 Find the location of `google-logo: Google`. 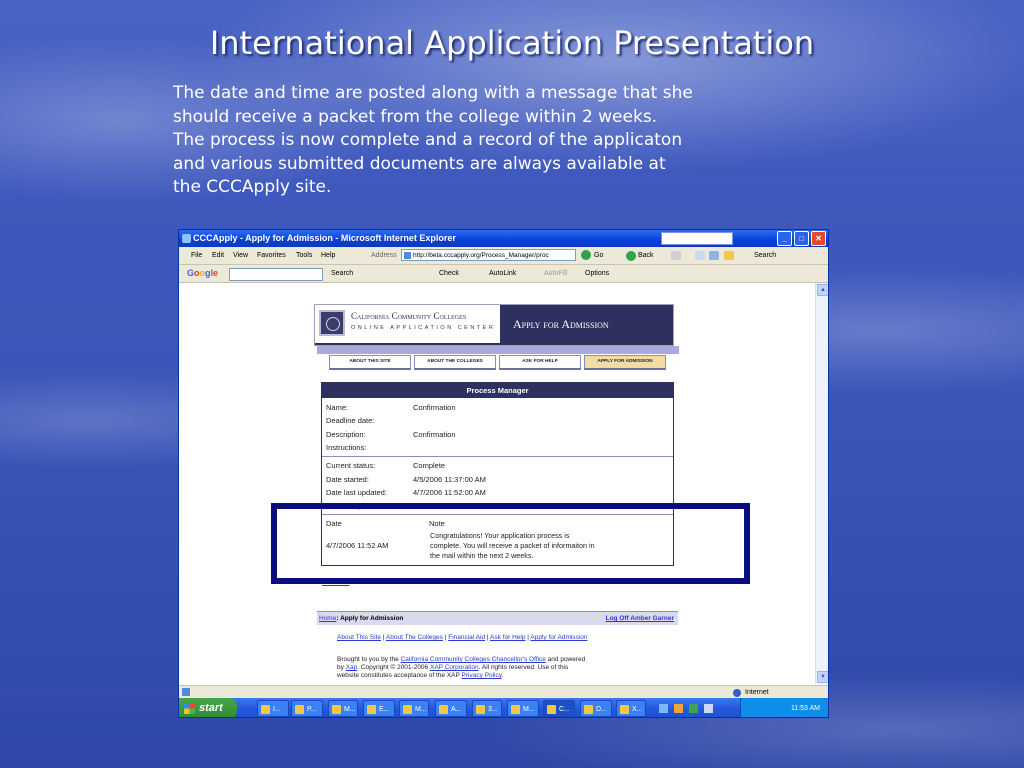

google-logo: Google is located at coordinates (202, 273).